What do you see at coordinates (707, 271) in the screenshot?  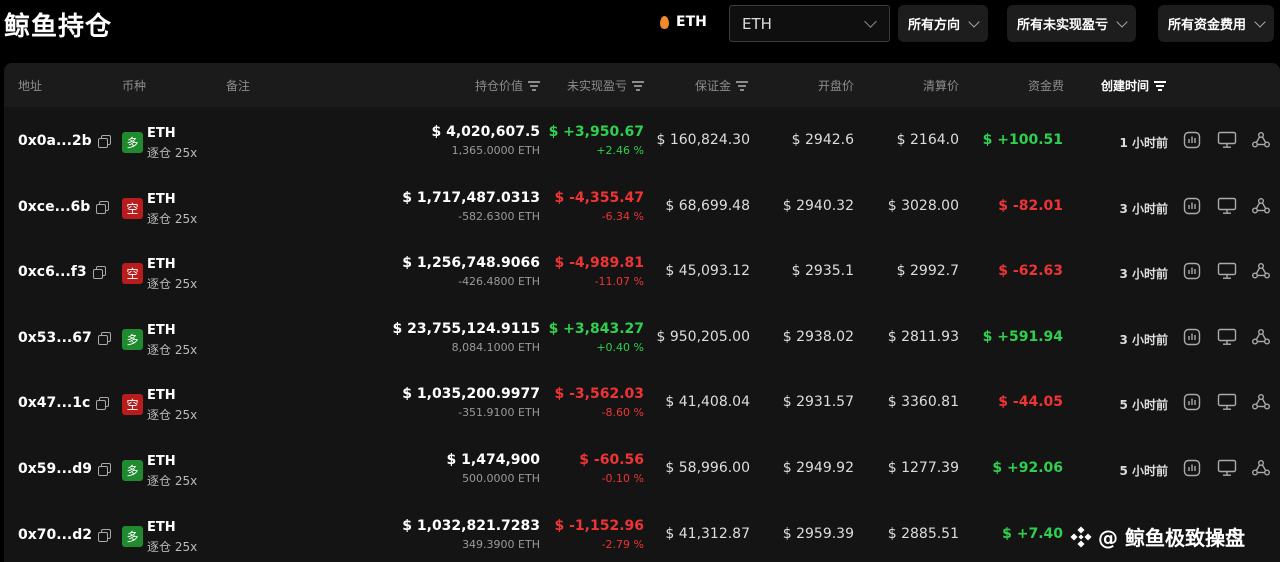 I see `margin-value: $ 45,093.12` at bounding box center [707, 271].